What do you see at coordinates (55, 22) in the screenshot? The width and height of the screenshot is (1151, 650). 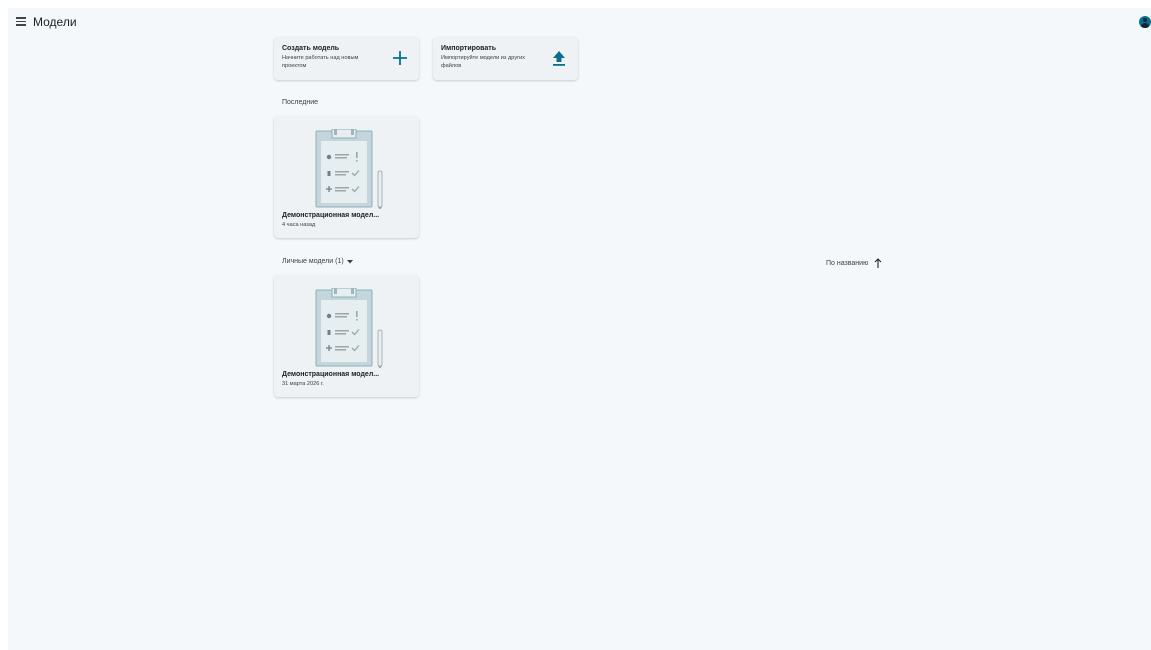 I see `page-title: Модели` at bounding box center [55, 22].